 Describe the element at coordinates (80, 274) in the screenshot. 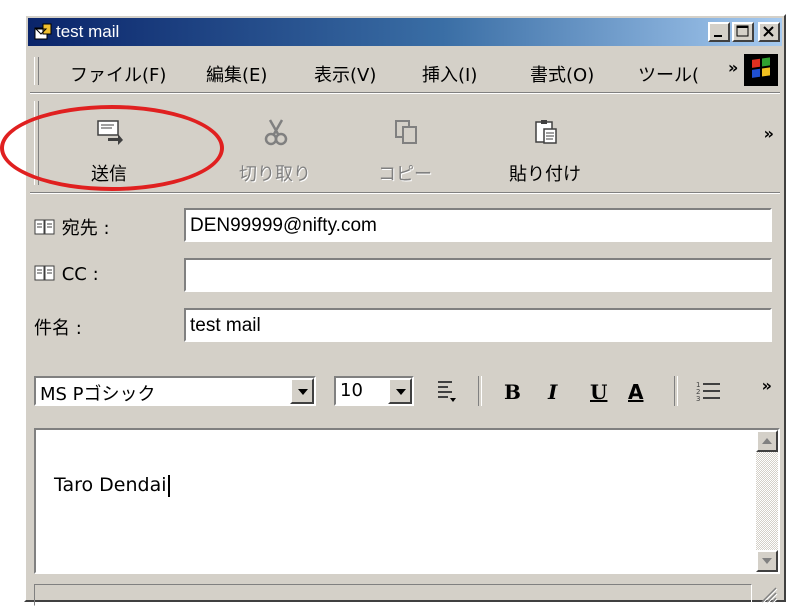

I see `cc-label: CC :` at that location.